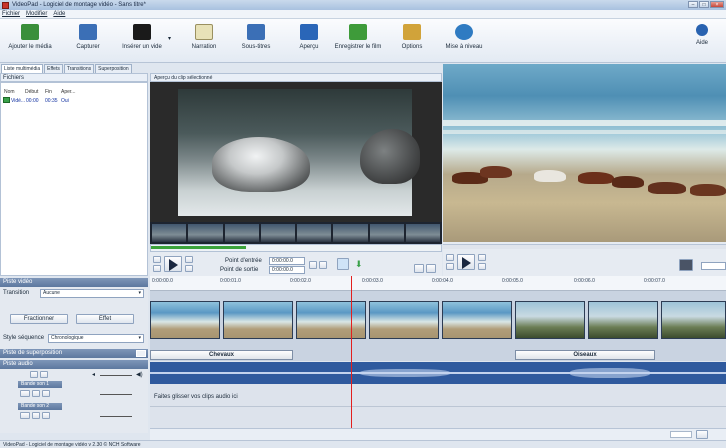  Describe the element at coordinates (360, 265) in the screenshot. I see `add-to-sequence-icon: ⬇` at that location.